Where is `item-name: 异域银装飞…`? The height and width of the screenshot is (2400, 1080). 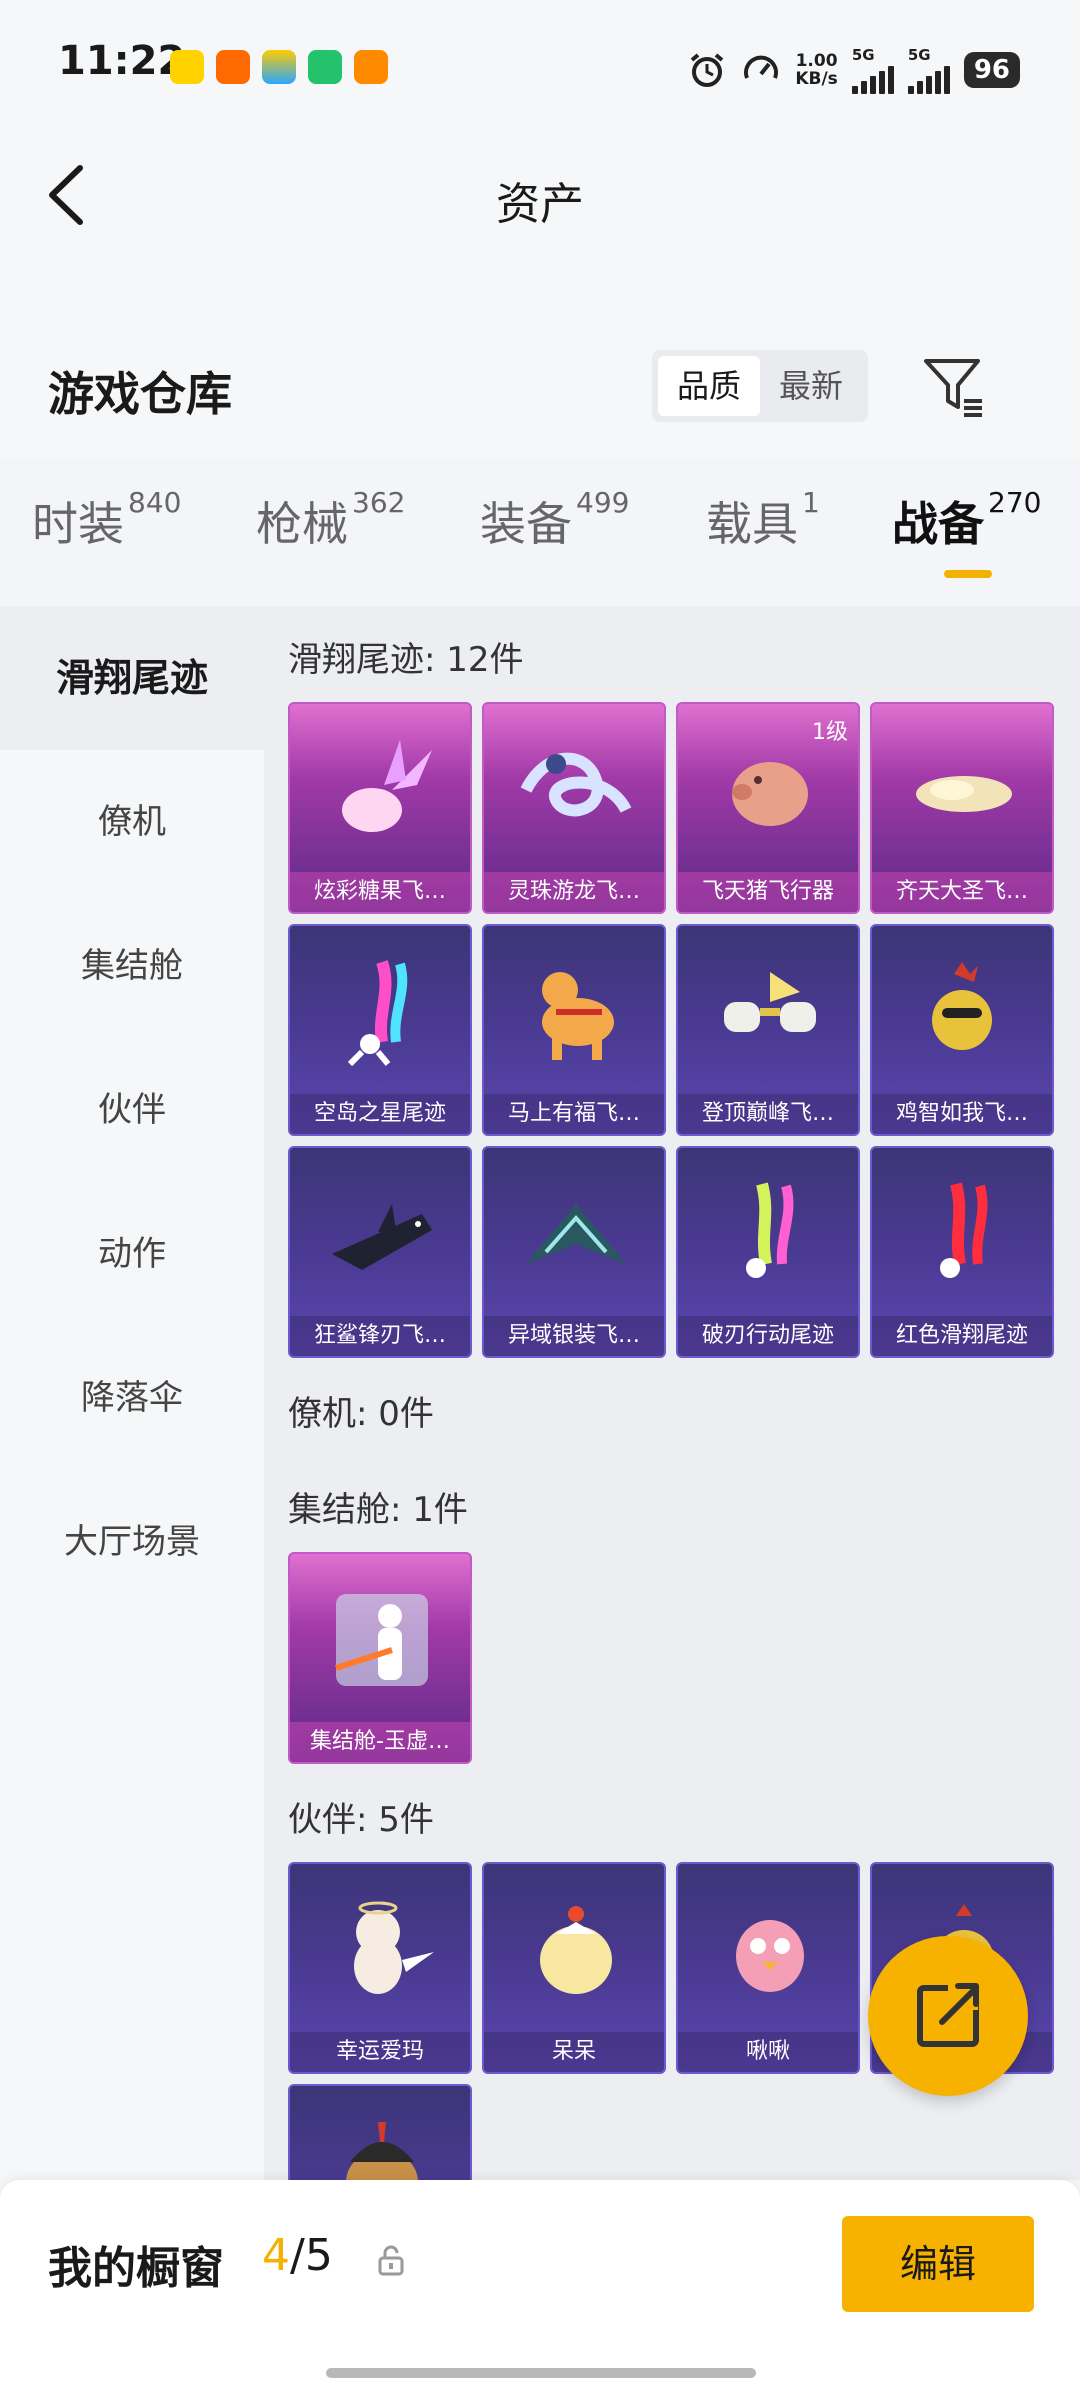
item-name: 异域银装飞… is located at coordinates (574, 1336).